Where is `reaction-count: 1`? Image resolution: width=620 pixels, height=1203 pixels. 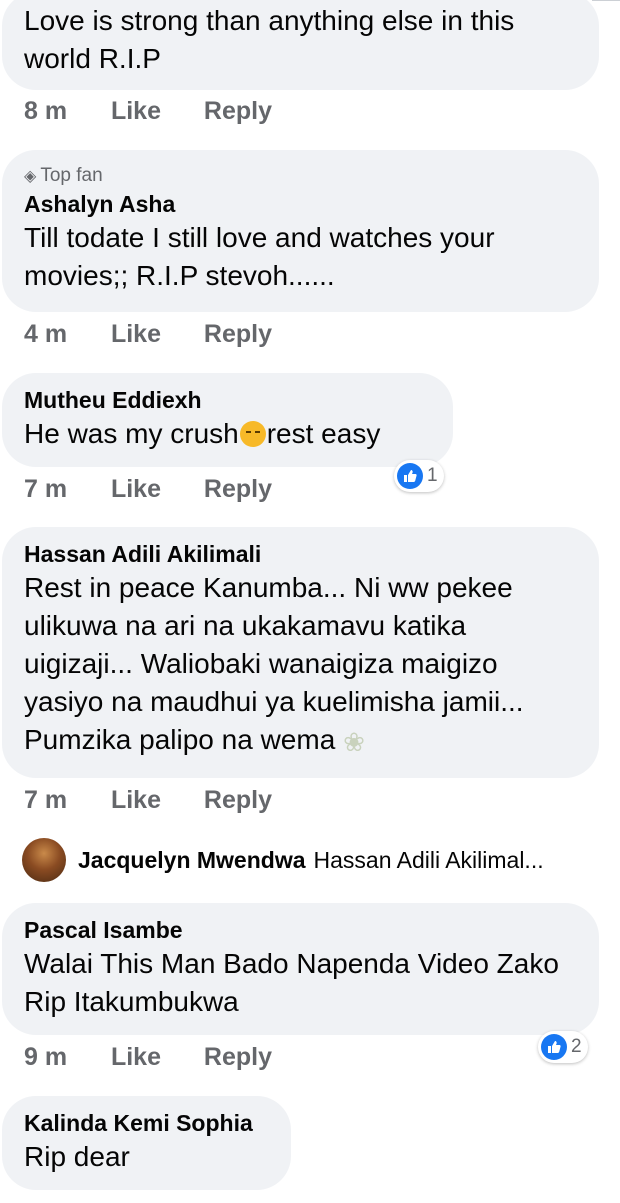 reaction-count: 1 is located at coordinates (432, 475).